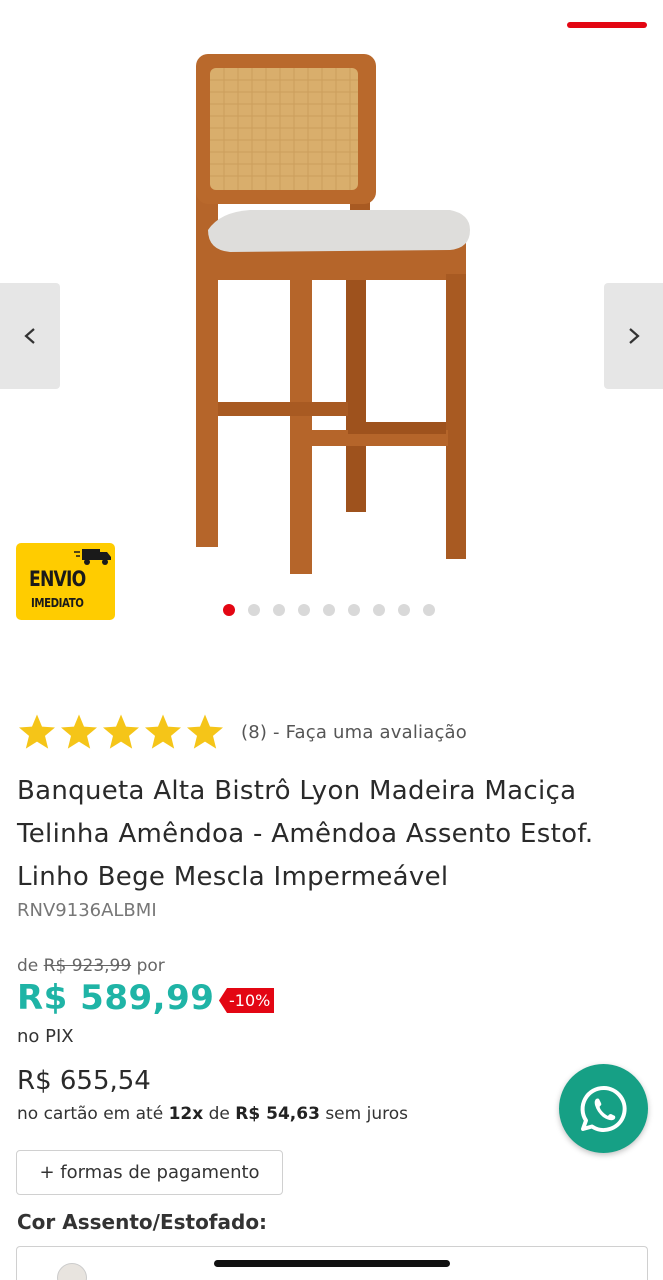  I want to click on badge-line1: ENVIO, so click(57, 579).